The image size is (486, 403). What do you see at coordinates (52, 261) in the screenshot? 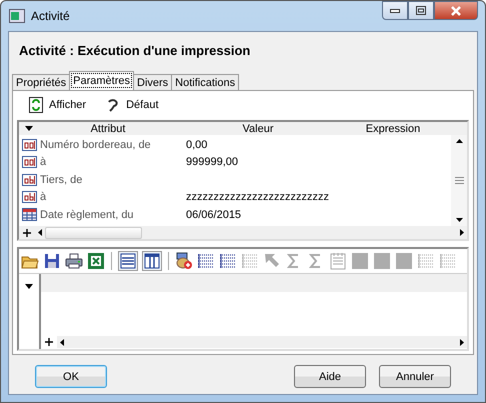
I see `save-icon` at bounding box center [52, 261].